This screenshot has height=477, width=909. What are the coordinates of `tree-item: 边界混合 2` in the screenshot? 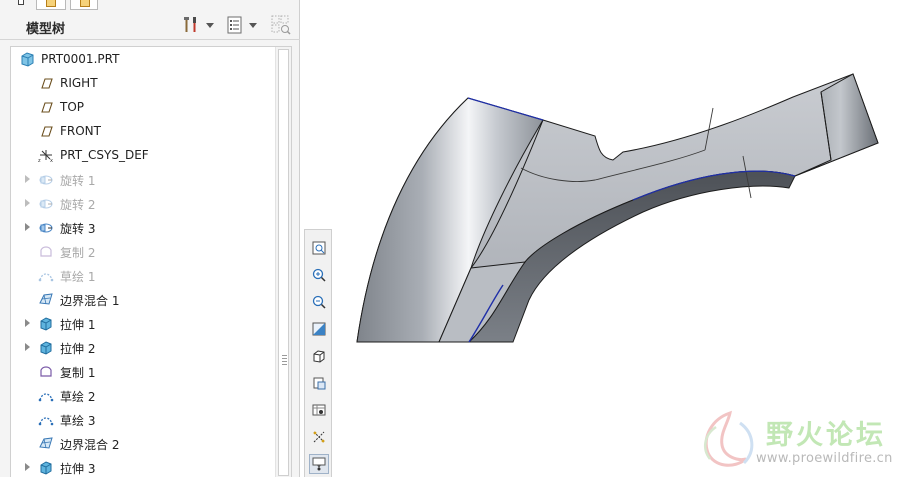 It's located at (143, 443).